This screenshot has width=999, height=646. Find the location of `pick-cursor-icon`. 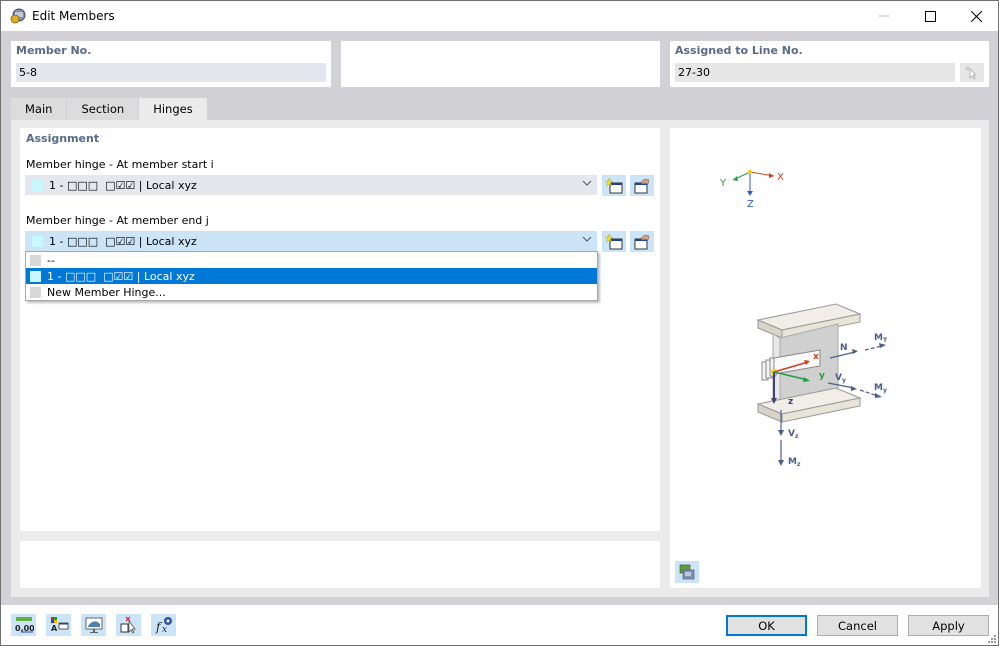

pick-cursor-icon is located at coordinates (971, 73).